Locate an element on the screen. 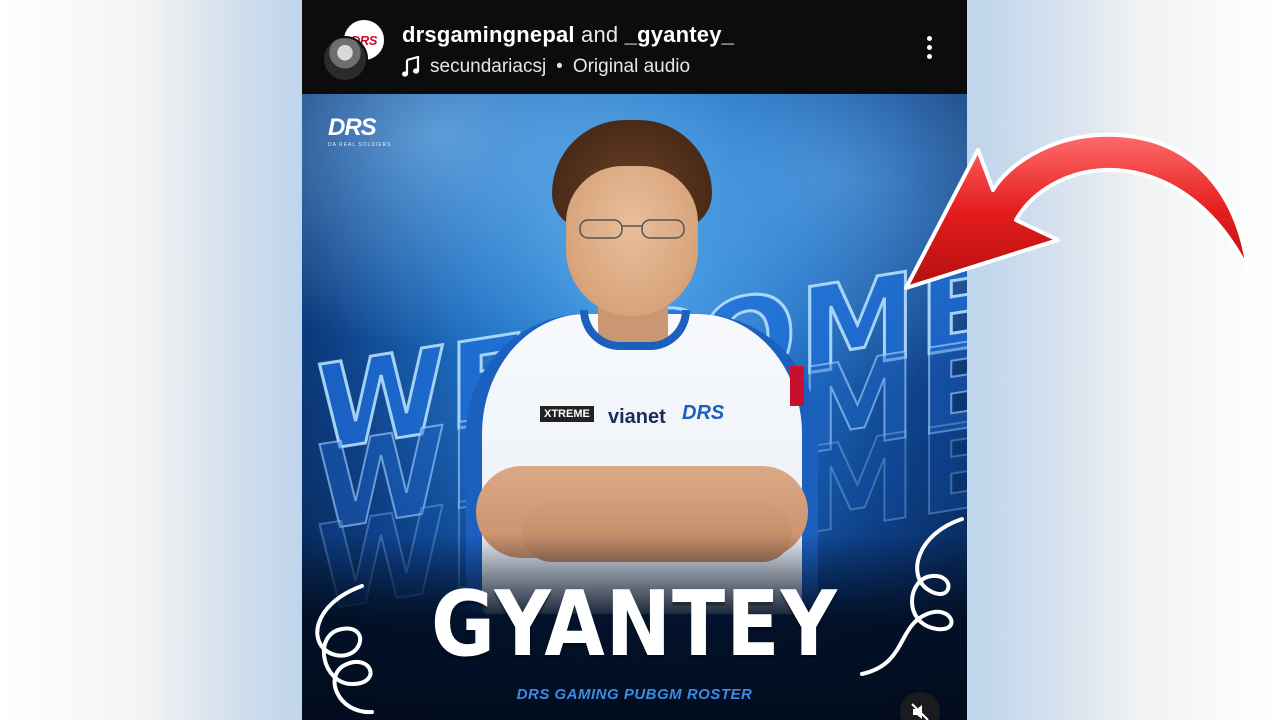  sponsor-vianet: vianet is located at coordinates (637, 417).